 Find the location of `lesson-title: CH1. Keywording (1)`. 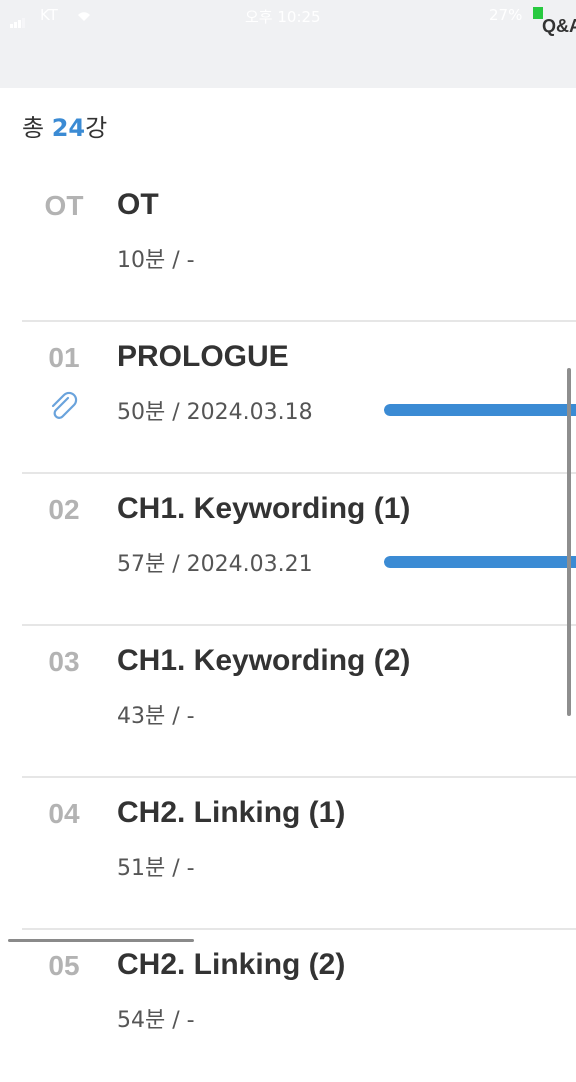

lesson-title: CH1. Keywording (1) is located at coordinates (264, 508).